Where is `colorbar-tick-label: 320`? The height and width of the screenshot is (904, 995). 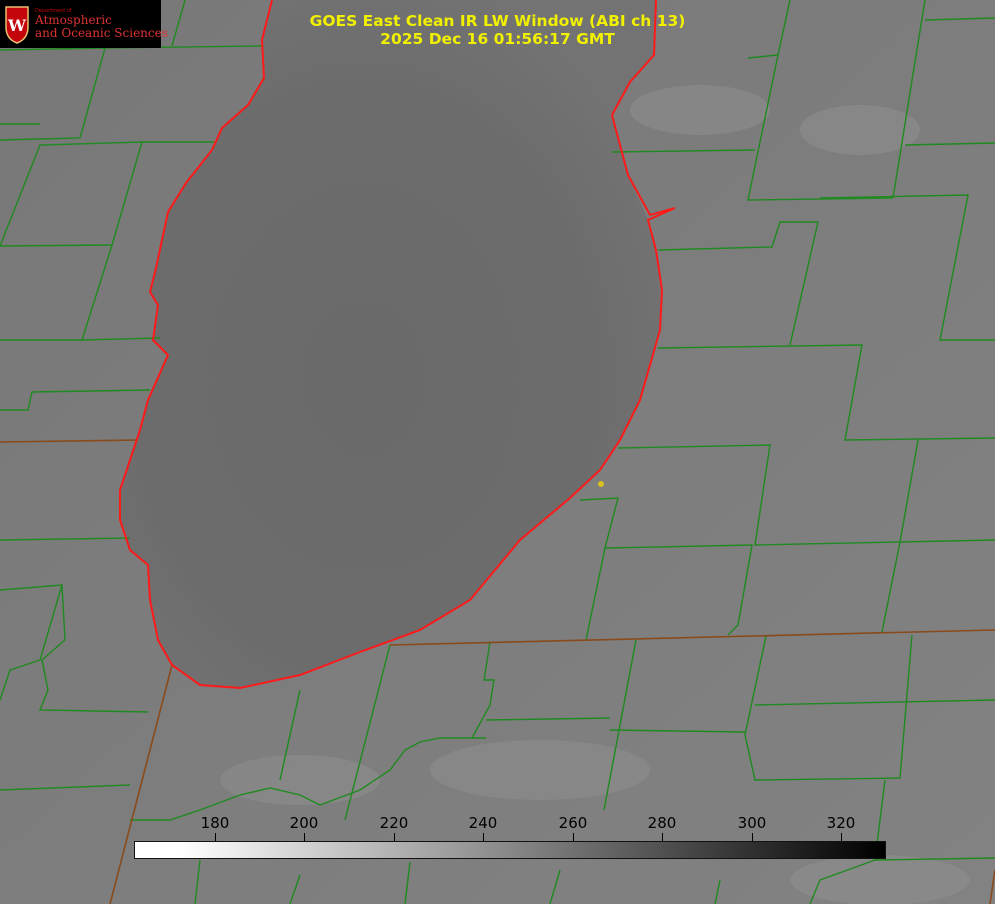 colorbar-tick-label: 320 is located at coordinates (841, 823).